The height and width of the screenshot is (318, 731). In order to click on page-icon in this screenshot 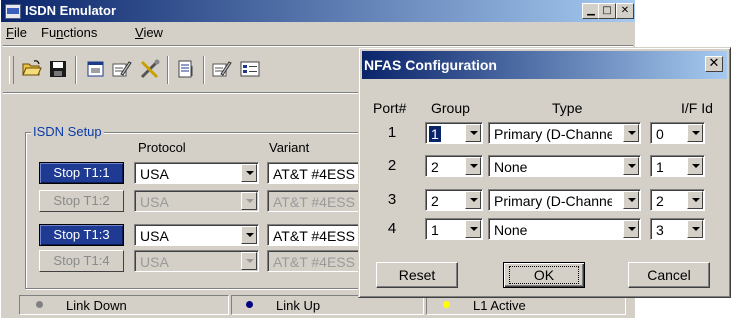, I will do `click(186, 69)`.